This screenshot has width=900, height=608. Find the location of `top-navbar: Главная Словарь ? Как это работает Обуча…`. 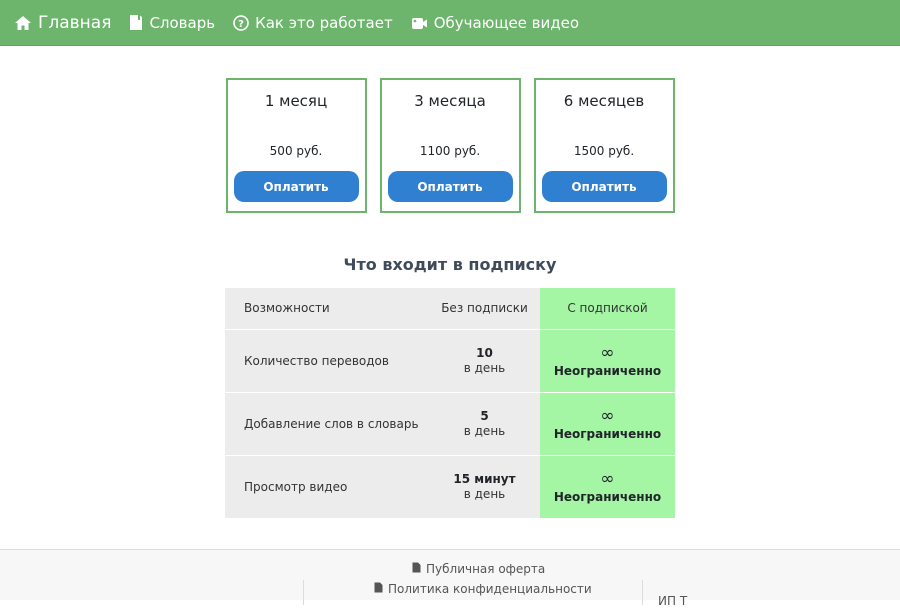

top-navbar: Главная Словарь ? Как это работает Обуча… is located at coordinates (450, 23).